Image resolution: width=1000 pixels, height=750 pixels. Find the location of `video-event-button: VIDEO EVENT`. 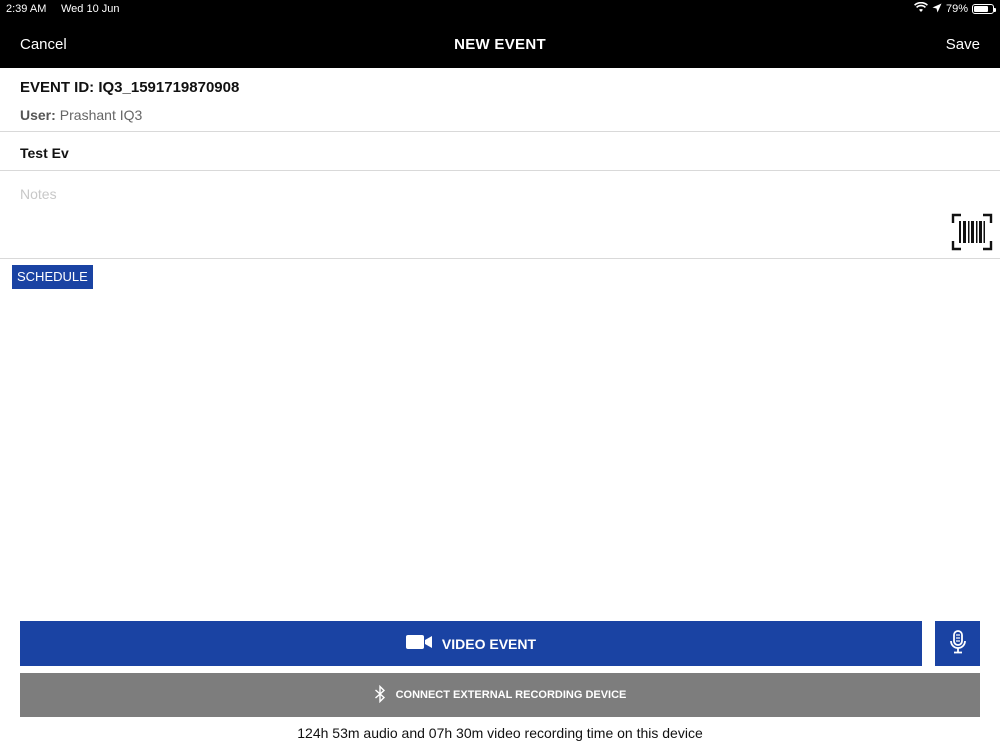

video-event-button: VIDEO EVENT is located at coordinates (471, 643).